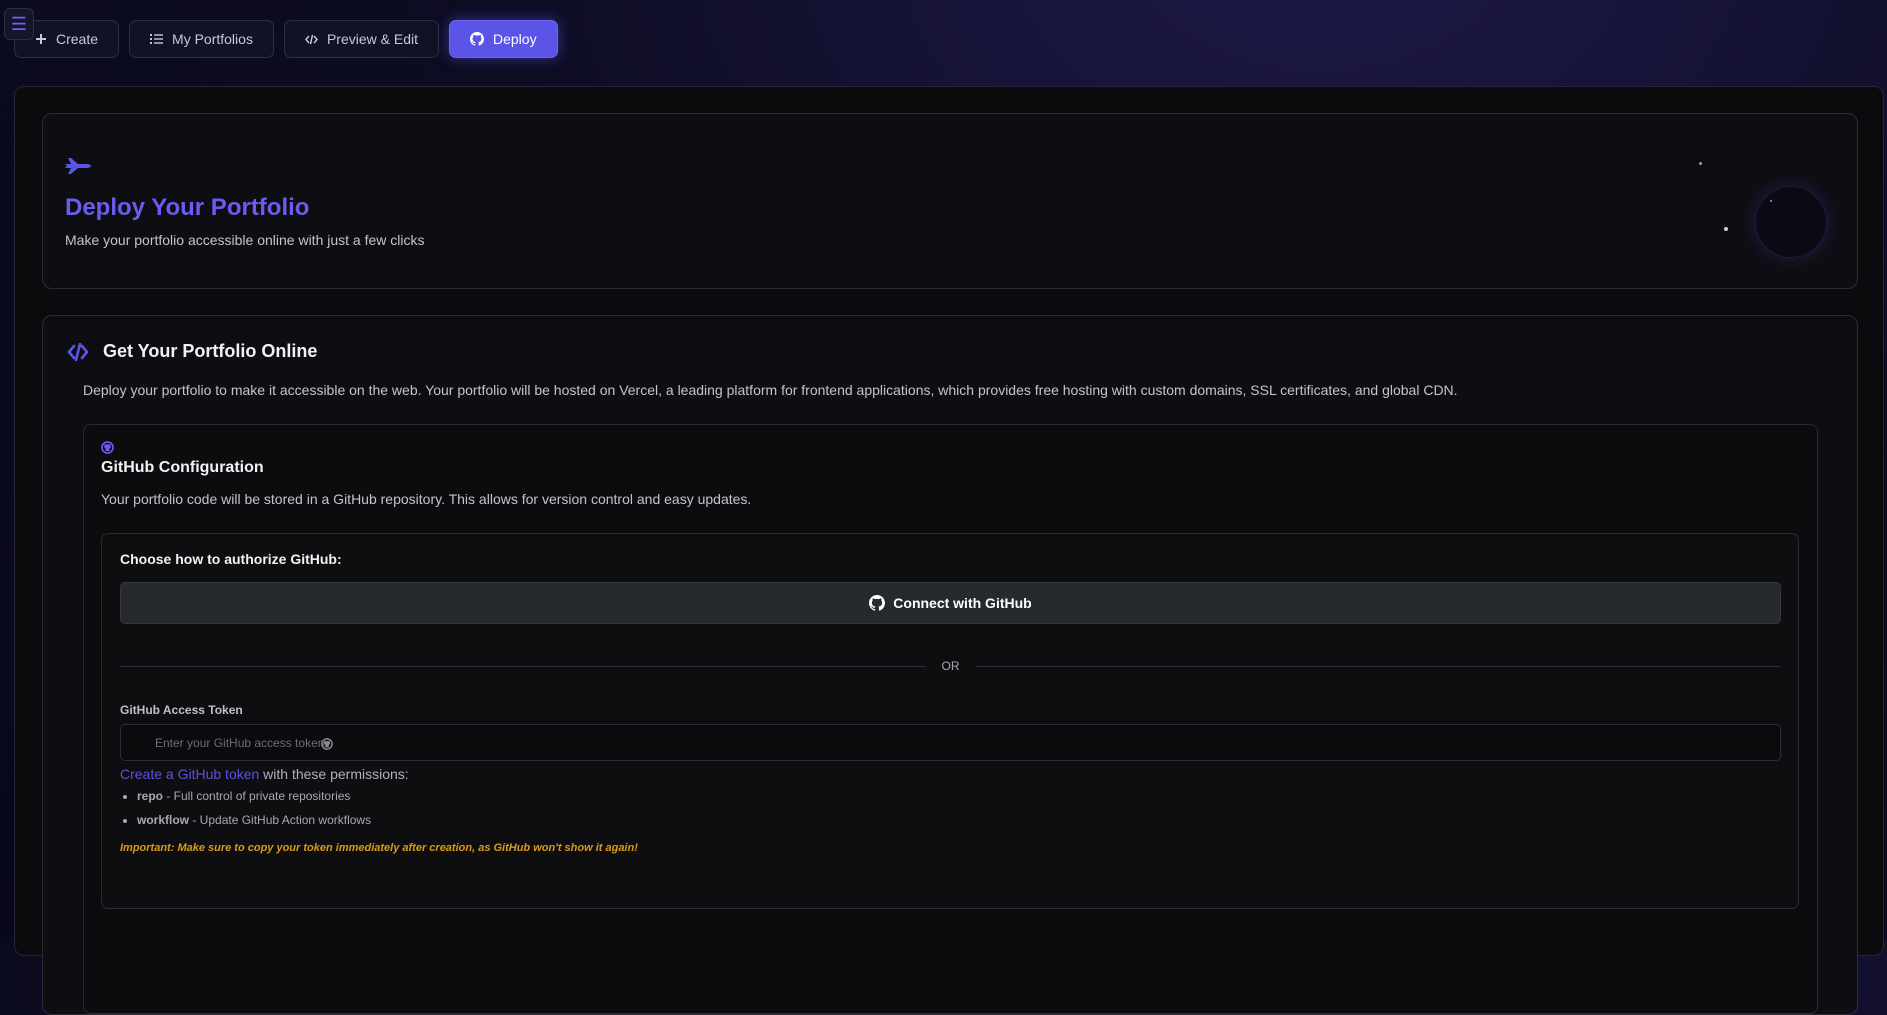 Image resolution: width=1887 pixels, height=1015 pixels. What do you see at coordinates (257, 796) in the screenshot?
I see `permission-desc: - Full control of private repositories` at bounding box center [257, 796].